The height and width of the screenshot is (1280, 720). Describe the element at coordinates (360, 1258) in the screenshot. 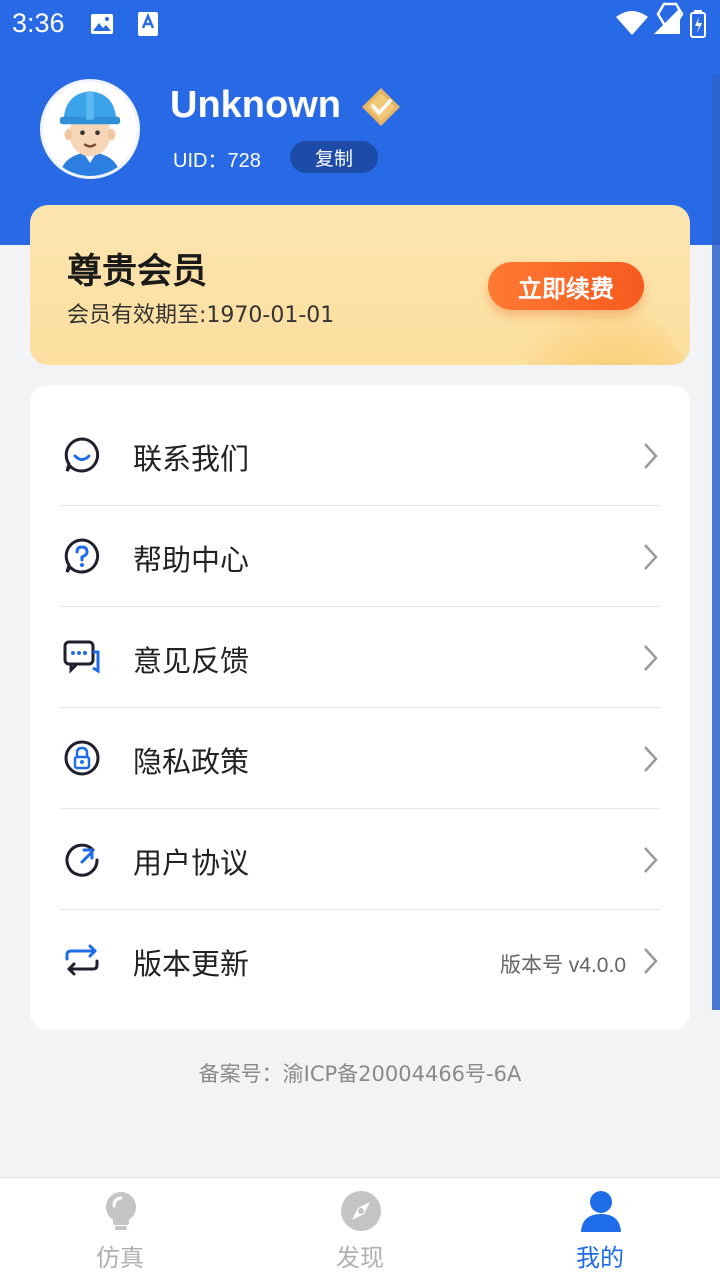

I see `nav-label: 发现` at that location.